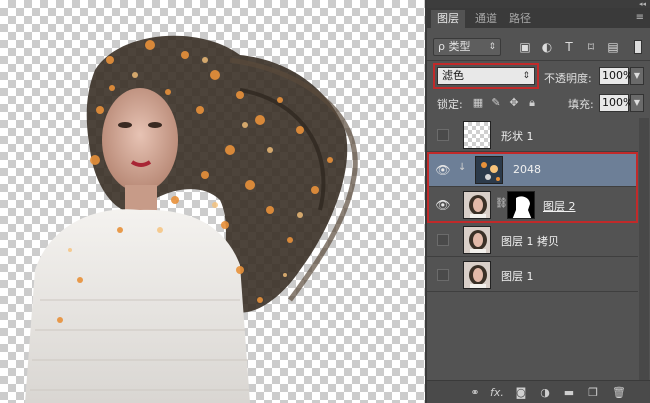 This screenshot has width=650, height=403. Describe the element at coordinates (532, 103) in the screenshot. I see `lock-all-icon: 🔒︎` at that location.